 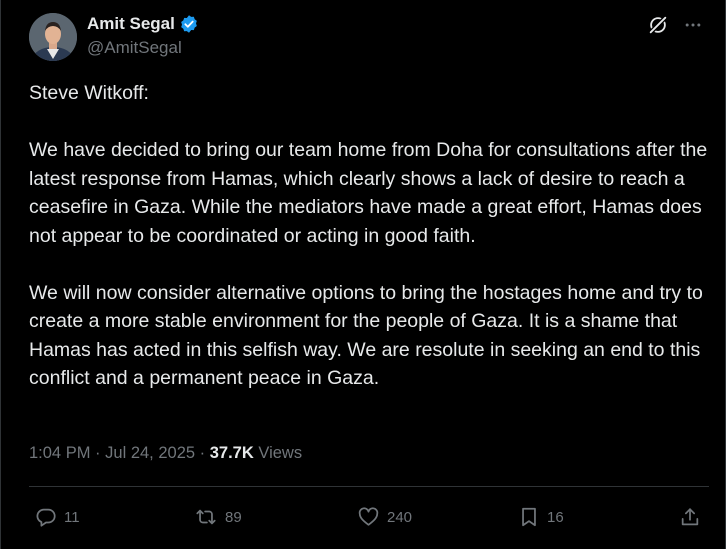 What do you see at coordinates (693, 25) in the screenshot?
I see `more-icon` at bounding box center [693, 25].